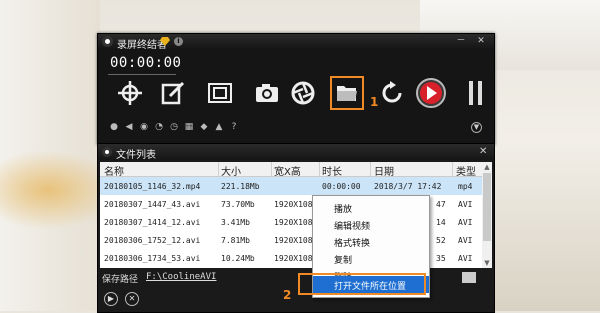 Image resolution: width=600 pixels, height=313 pixels. I want to click on vertical-scrollbar: ▲ ▼, so click(487, 215).